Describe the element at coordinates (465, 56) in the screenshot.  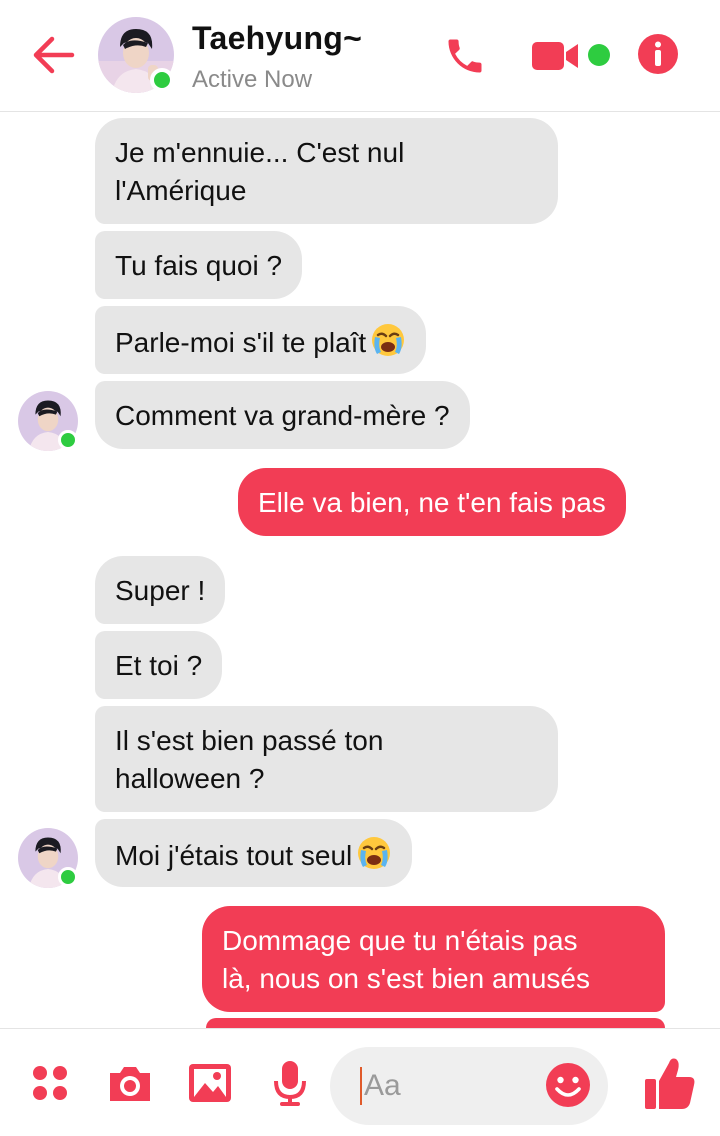
I see `phone-icon` at that location.